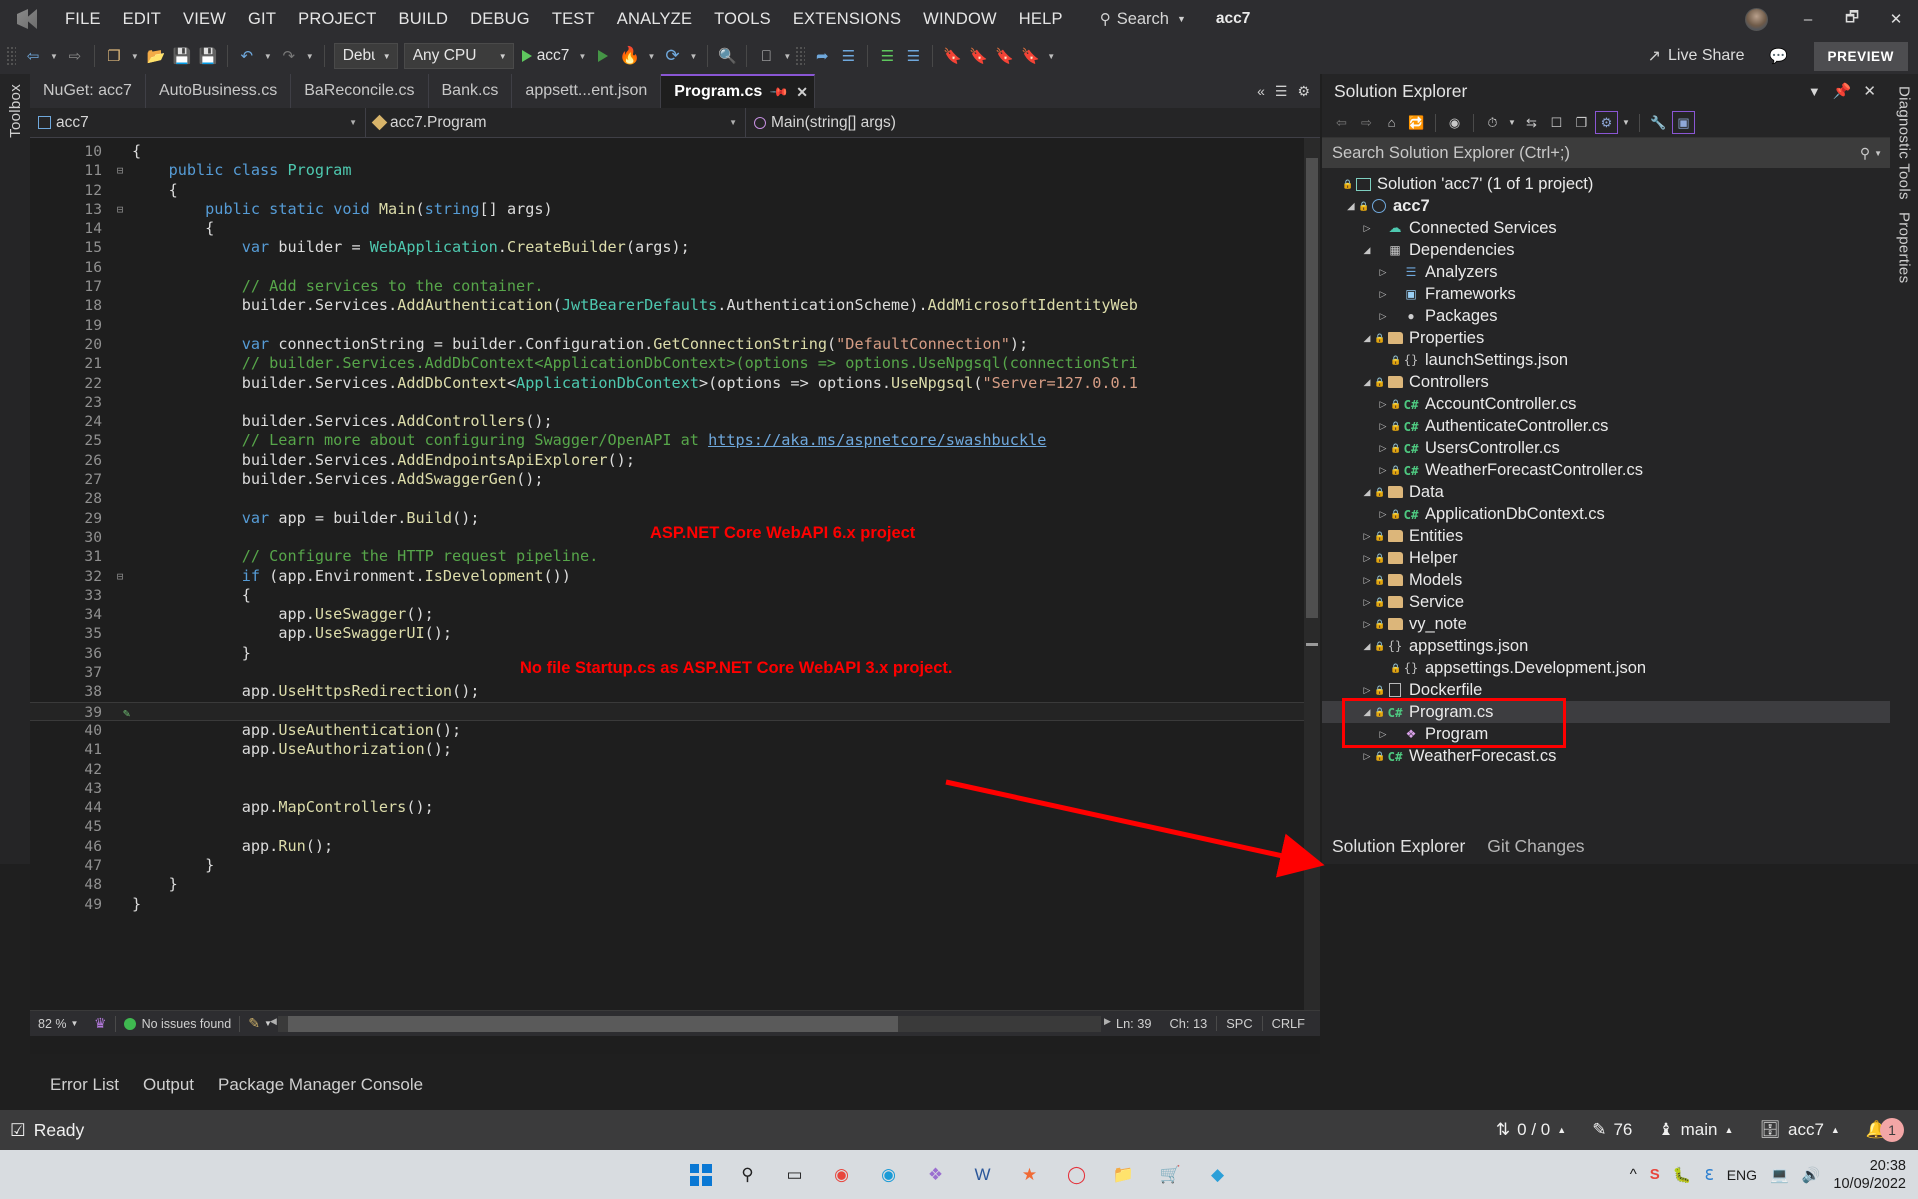 The width and height of the screenshot is (1918, 1199). What do you see at coordinates (1606, 448) in the screenshot?
I see `tree-node: ▷ 🔒 C# UsersController.cs` at bounding box center [1606, 448].